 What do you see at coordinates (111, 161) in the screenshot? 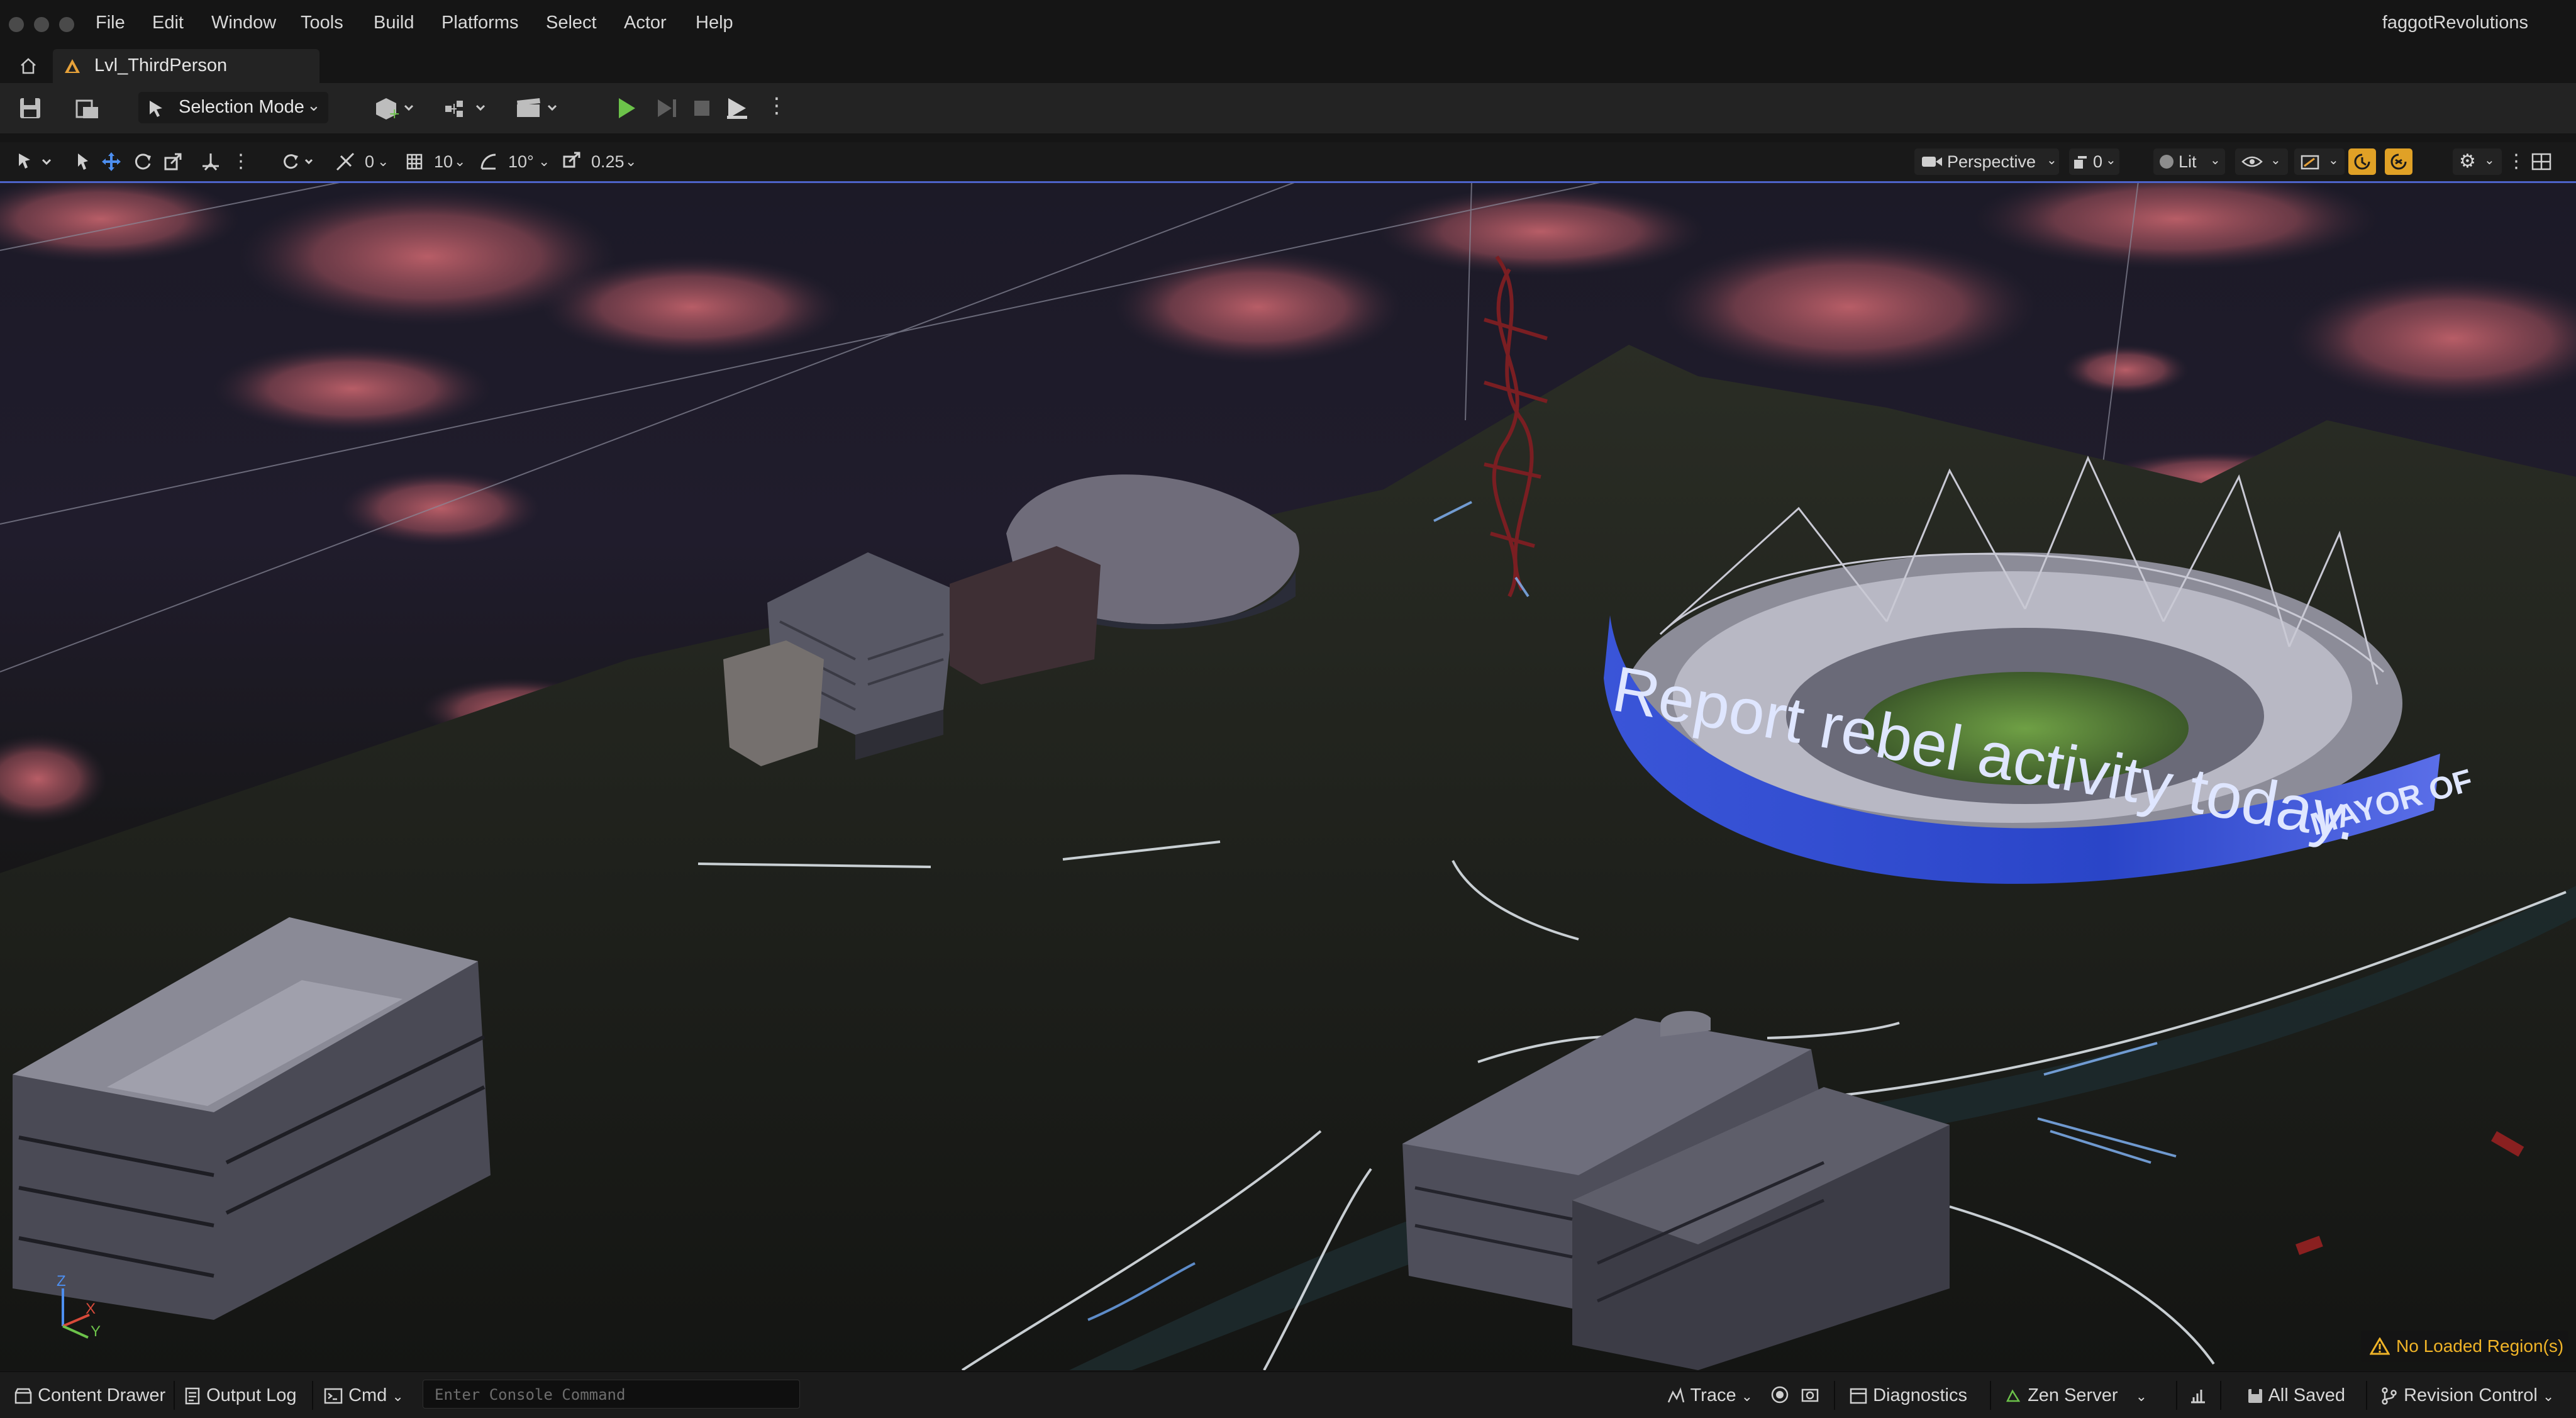
I see `move-tool-icon` at bounding box center [111, 161].